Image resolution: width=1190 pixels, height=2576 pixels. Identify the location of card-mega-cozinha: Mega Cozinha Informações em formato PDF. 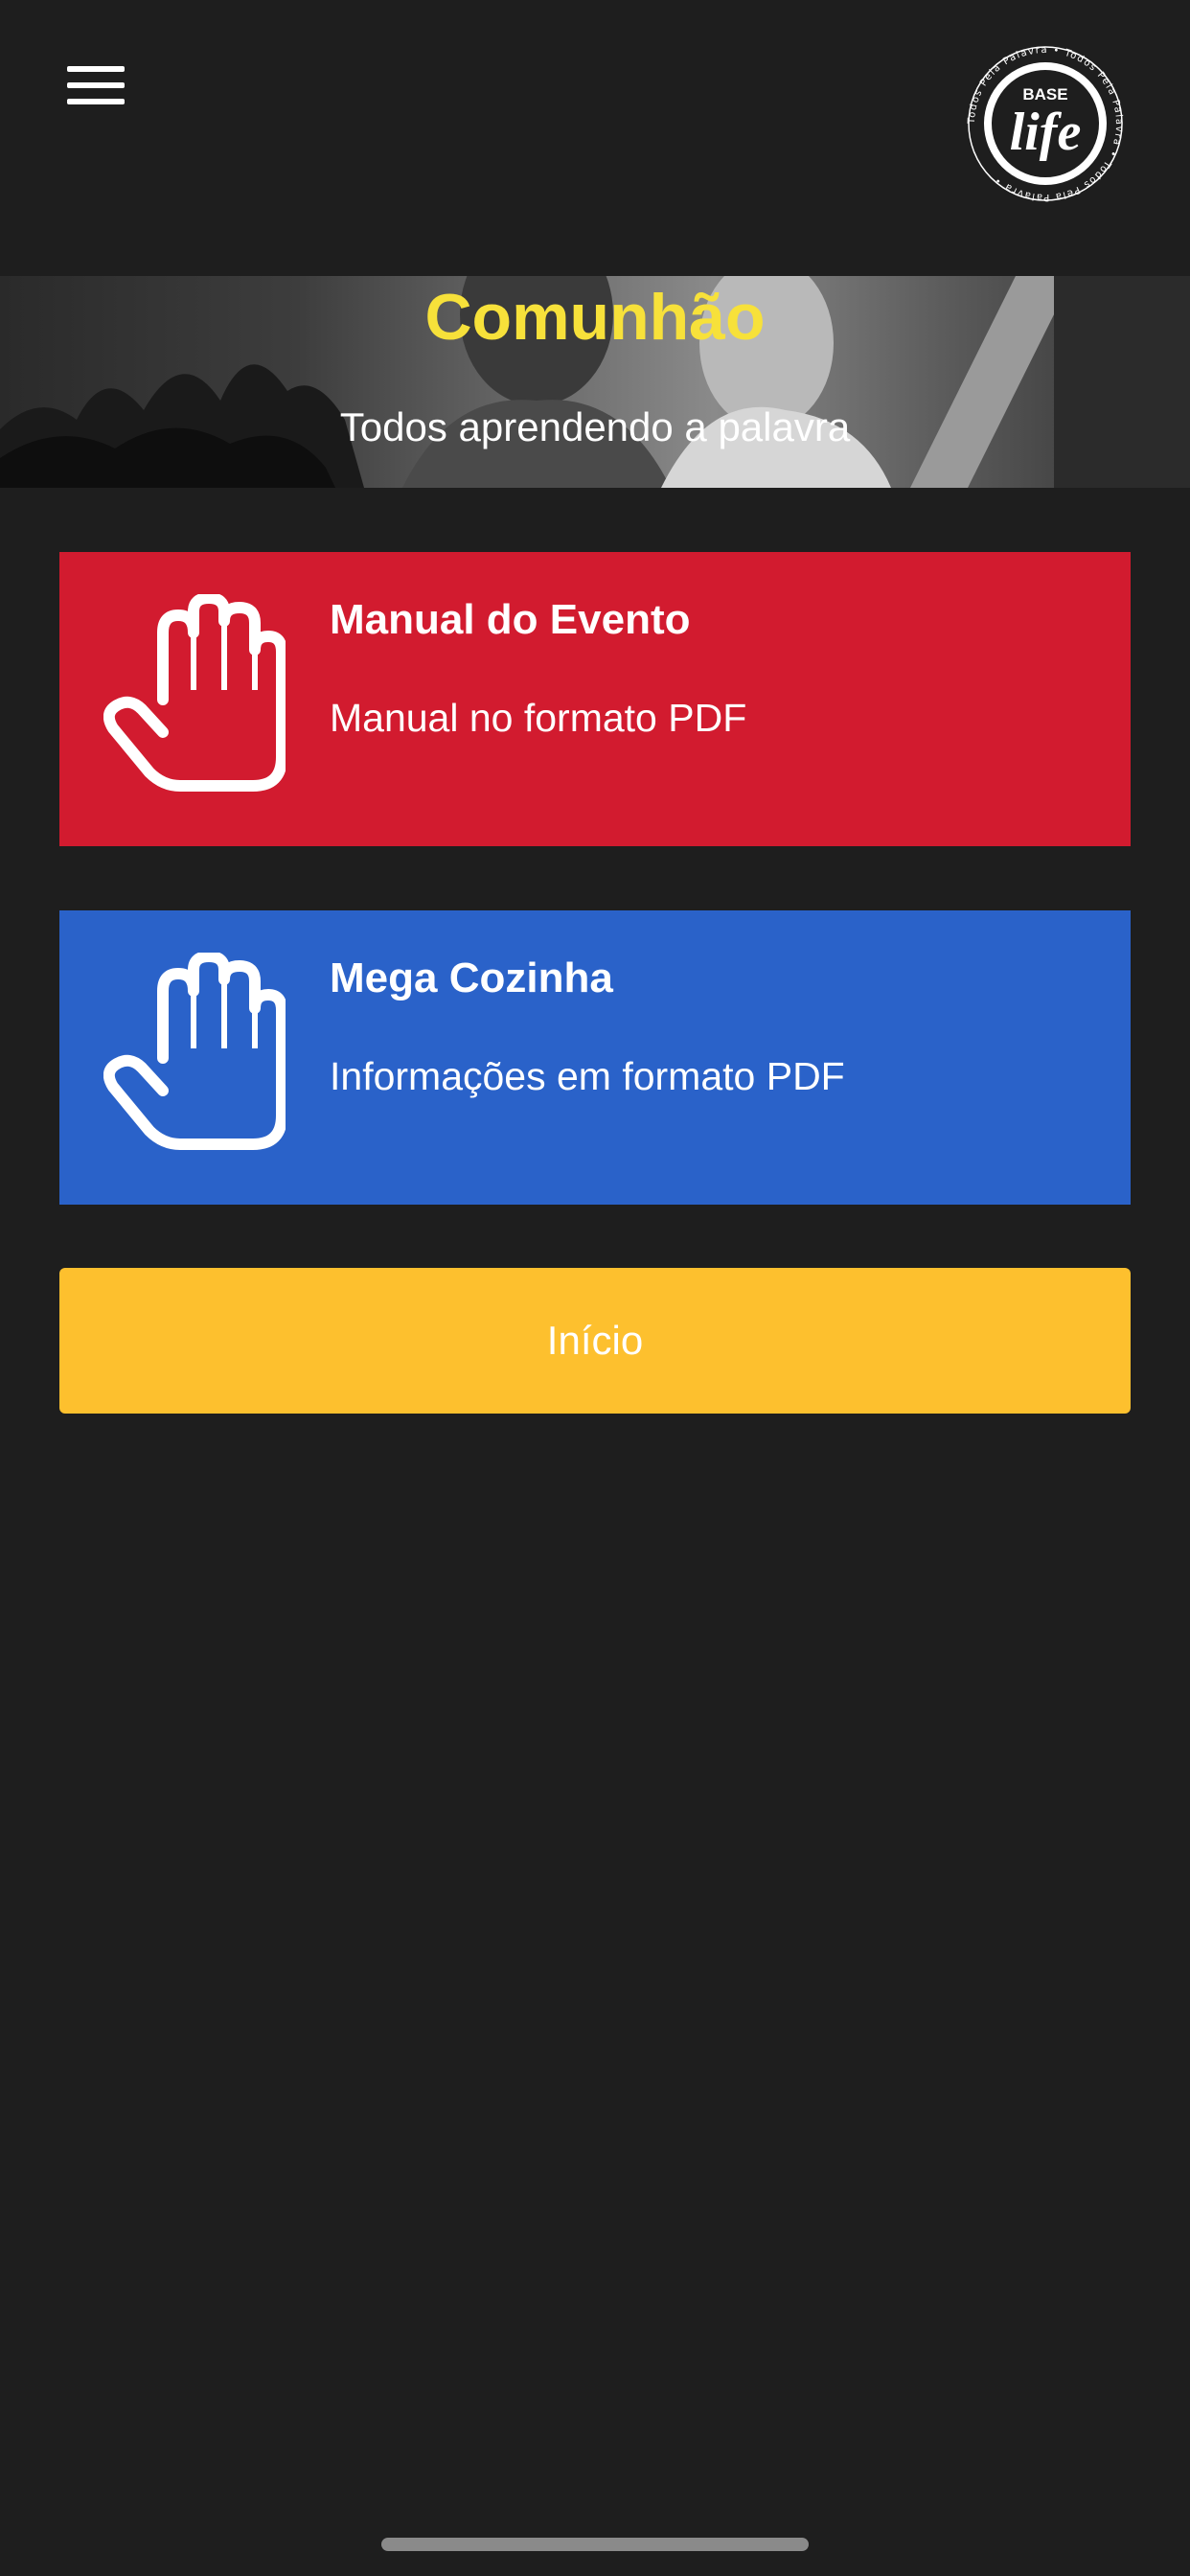
(595, 1057).